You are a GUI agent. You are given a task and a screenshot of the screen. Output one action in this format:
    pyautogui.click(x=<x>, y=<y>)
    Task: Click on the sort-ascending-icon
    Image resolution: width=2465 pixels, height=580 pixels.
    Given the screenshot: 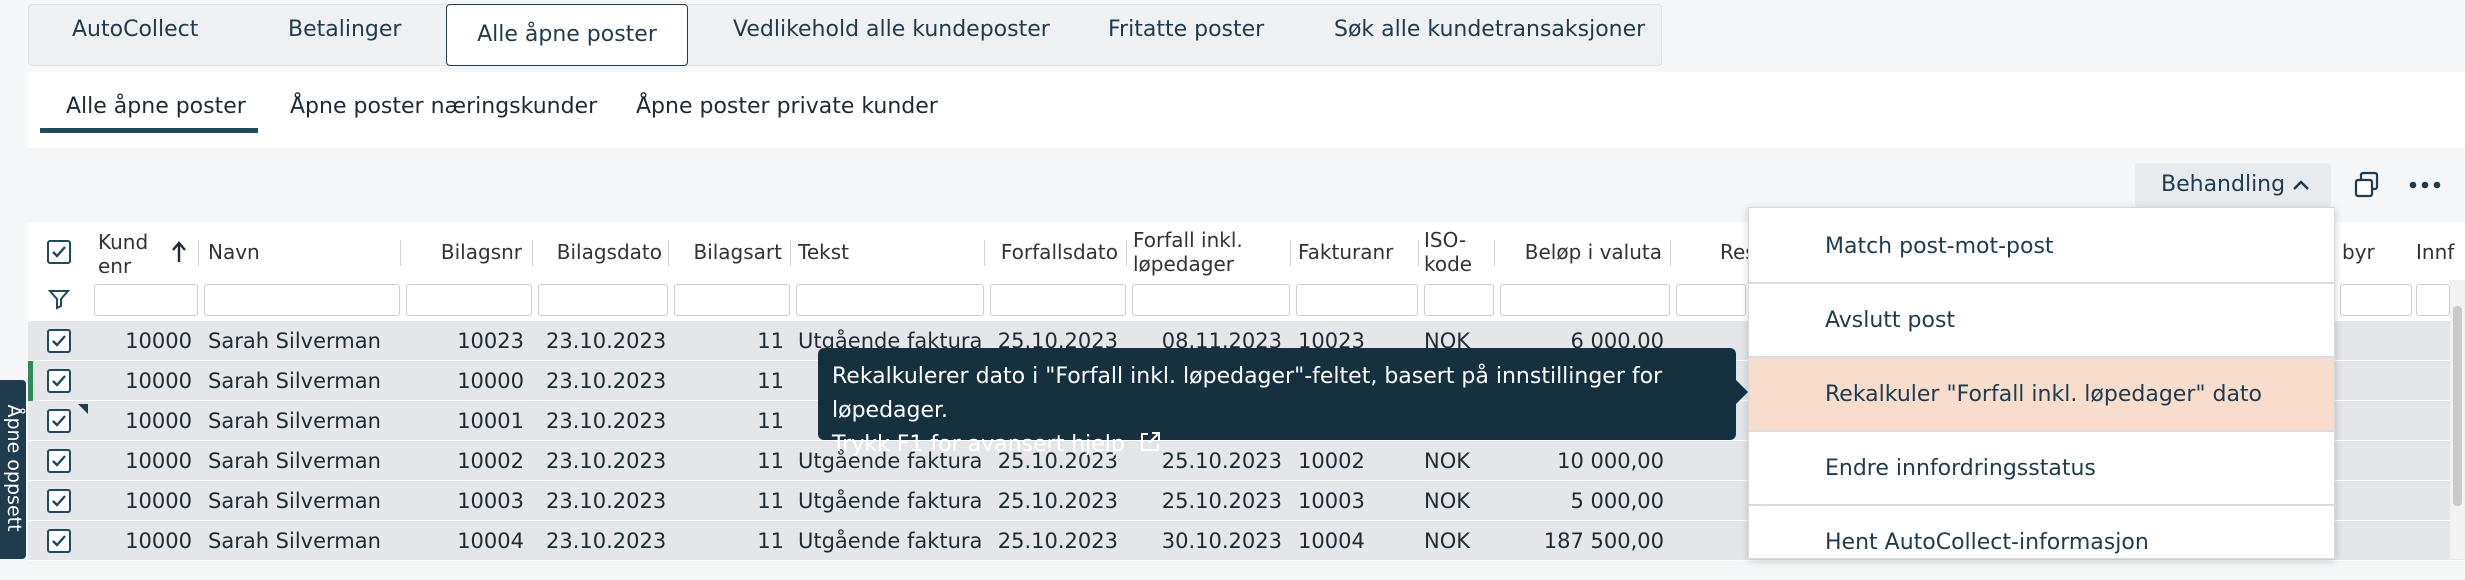 What is the action you would take?
    pyautogui.click(x=179, y=254)
    